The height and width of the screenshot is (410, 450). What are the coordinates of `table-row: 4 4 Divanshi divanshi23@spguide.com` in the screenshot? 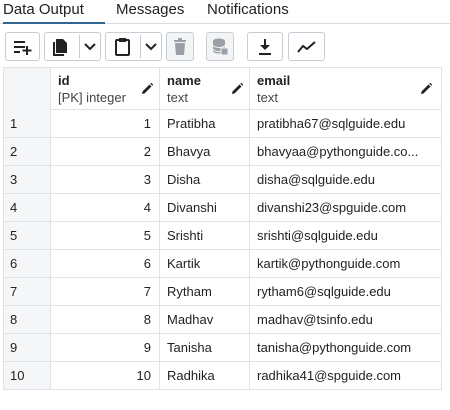 It's located at (222, 208).